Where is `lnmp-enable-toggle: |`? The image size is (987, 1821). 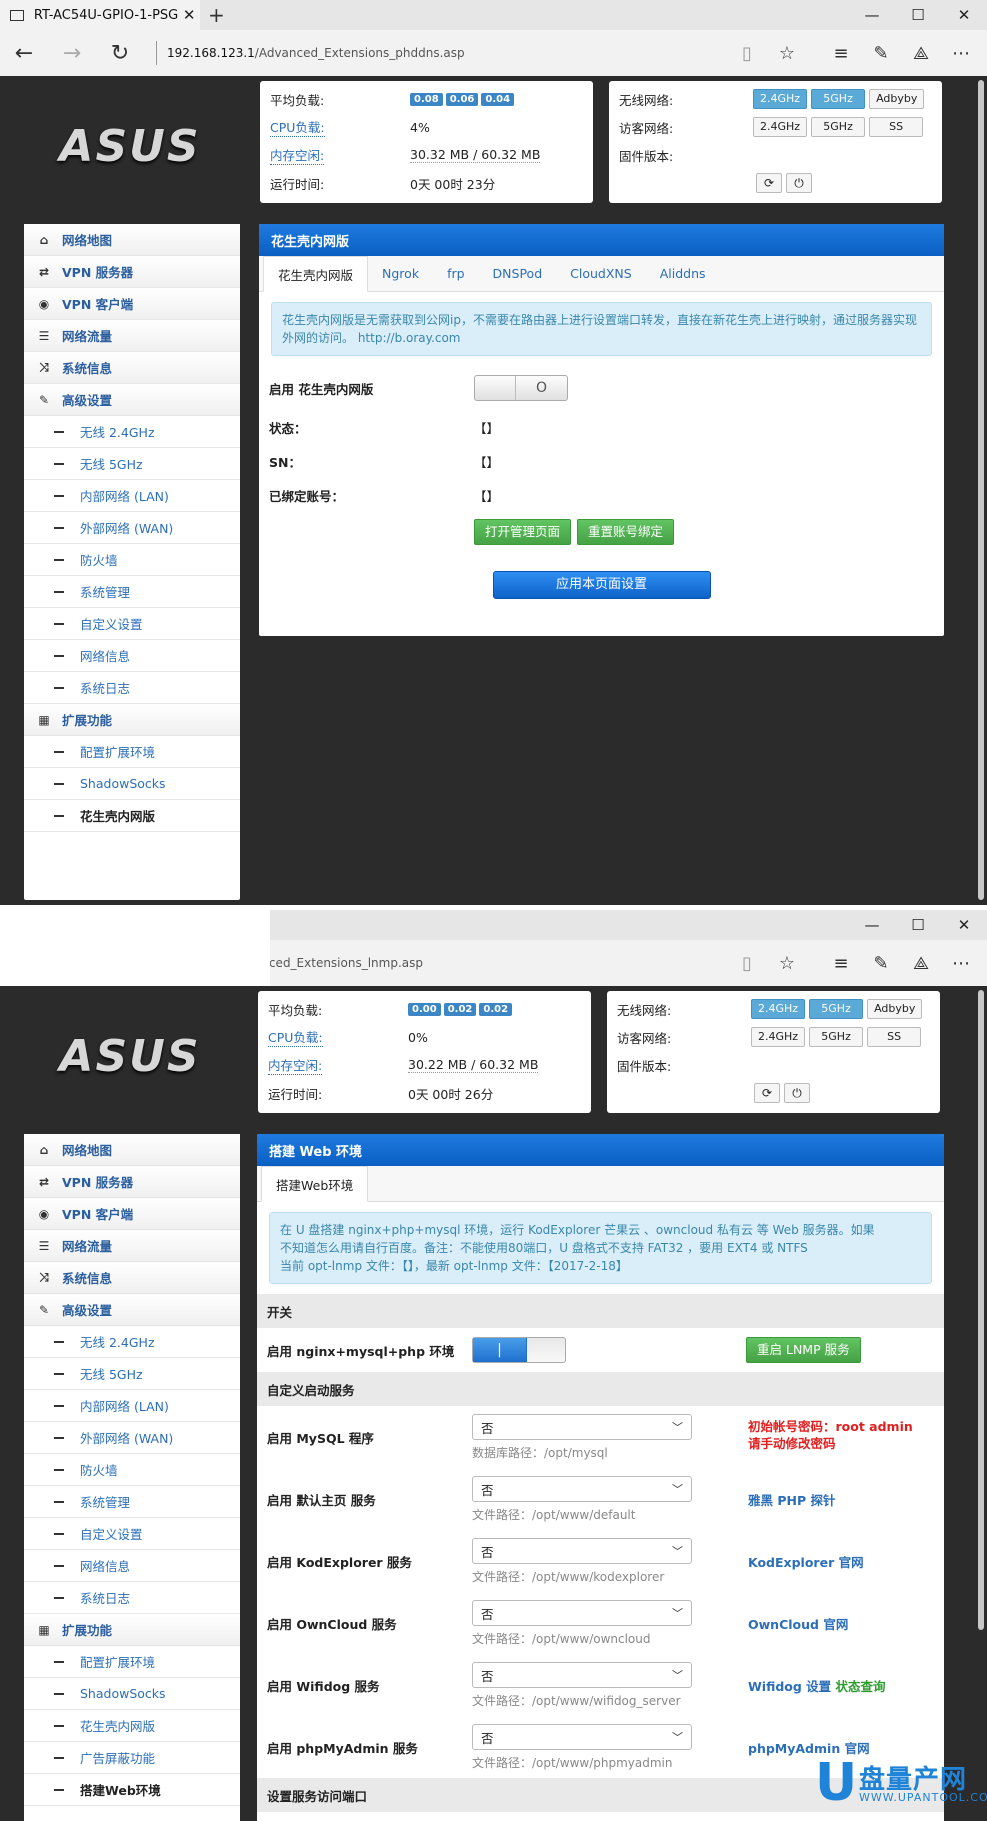
lnmp-enable-toggle: | is located at coordinates (519, 1350).